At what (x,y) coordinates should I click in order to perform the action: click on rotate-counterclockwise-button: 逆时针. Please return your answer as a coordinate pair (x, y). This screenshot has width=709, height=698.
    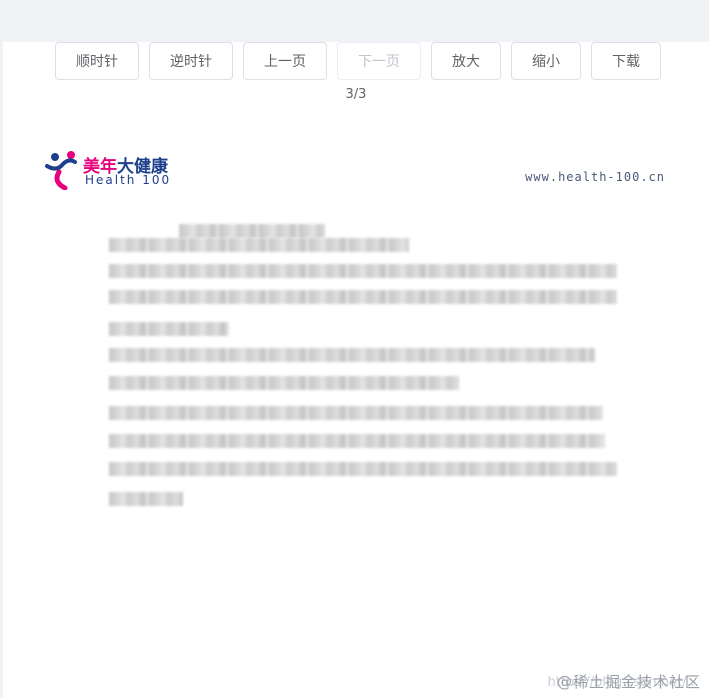
    Looking at the image, I should click on (191, 61).